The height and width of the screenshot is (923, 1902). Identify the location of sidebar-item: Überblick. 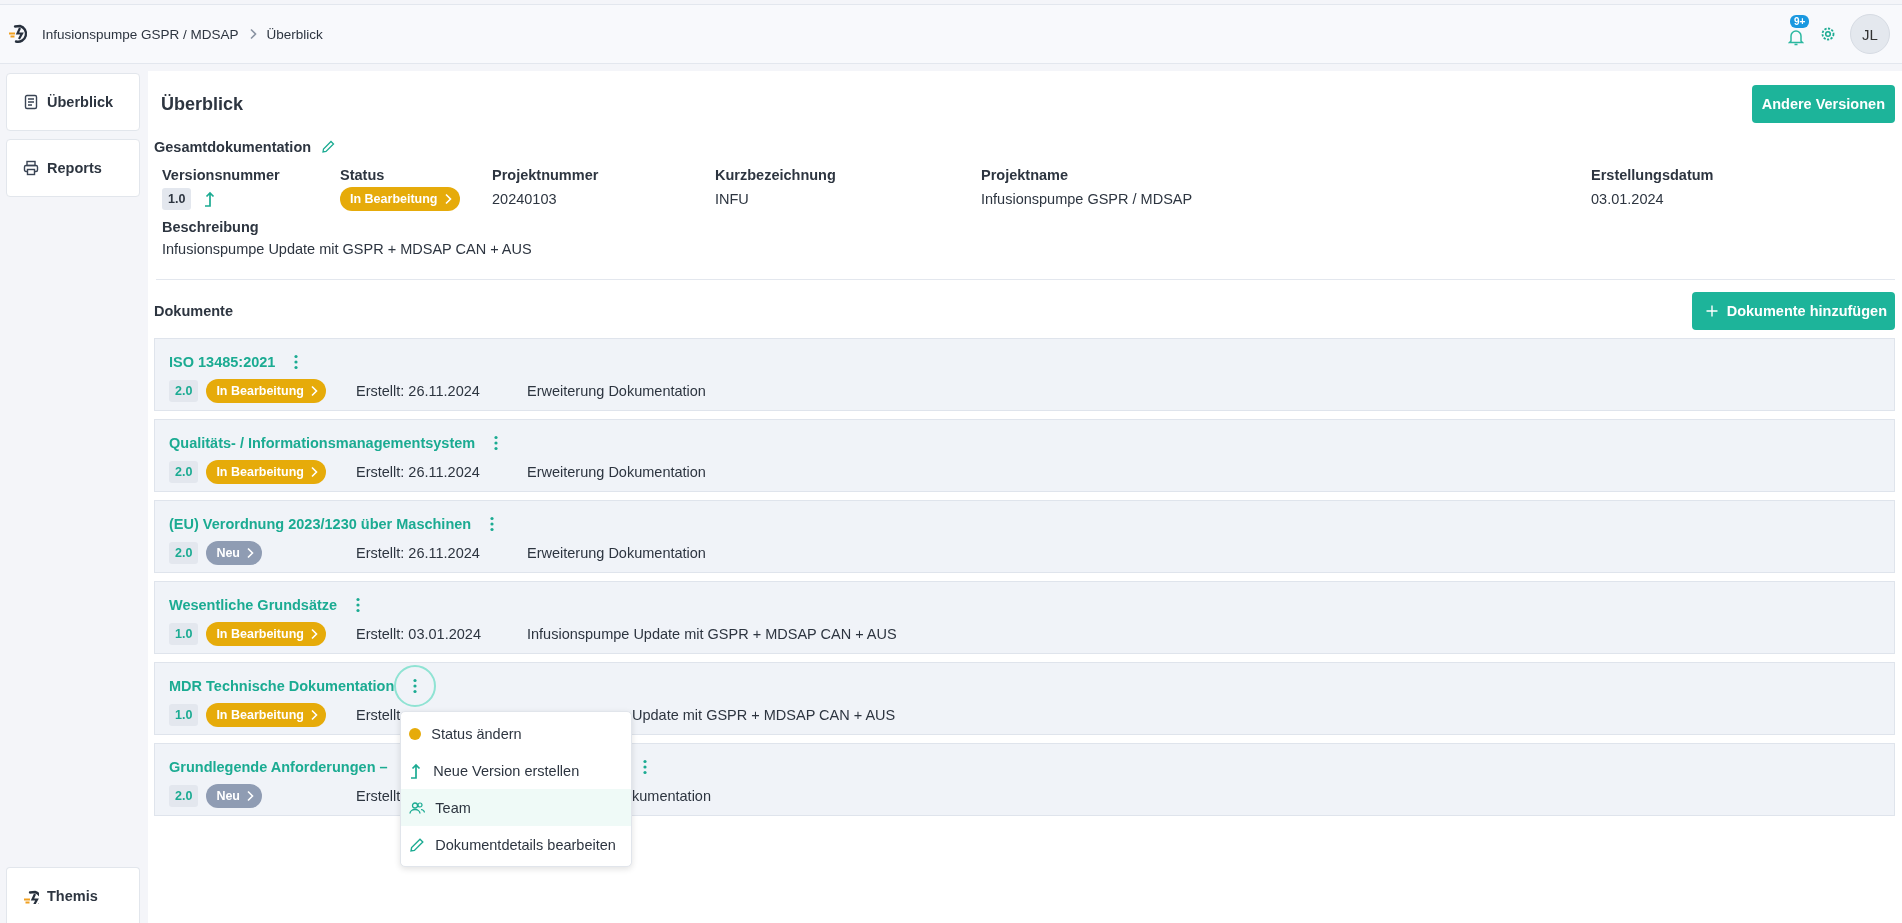
(73, 102).